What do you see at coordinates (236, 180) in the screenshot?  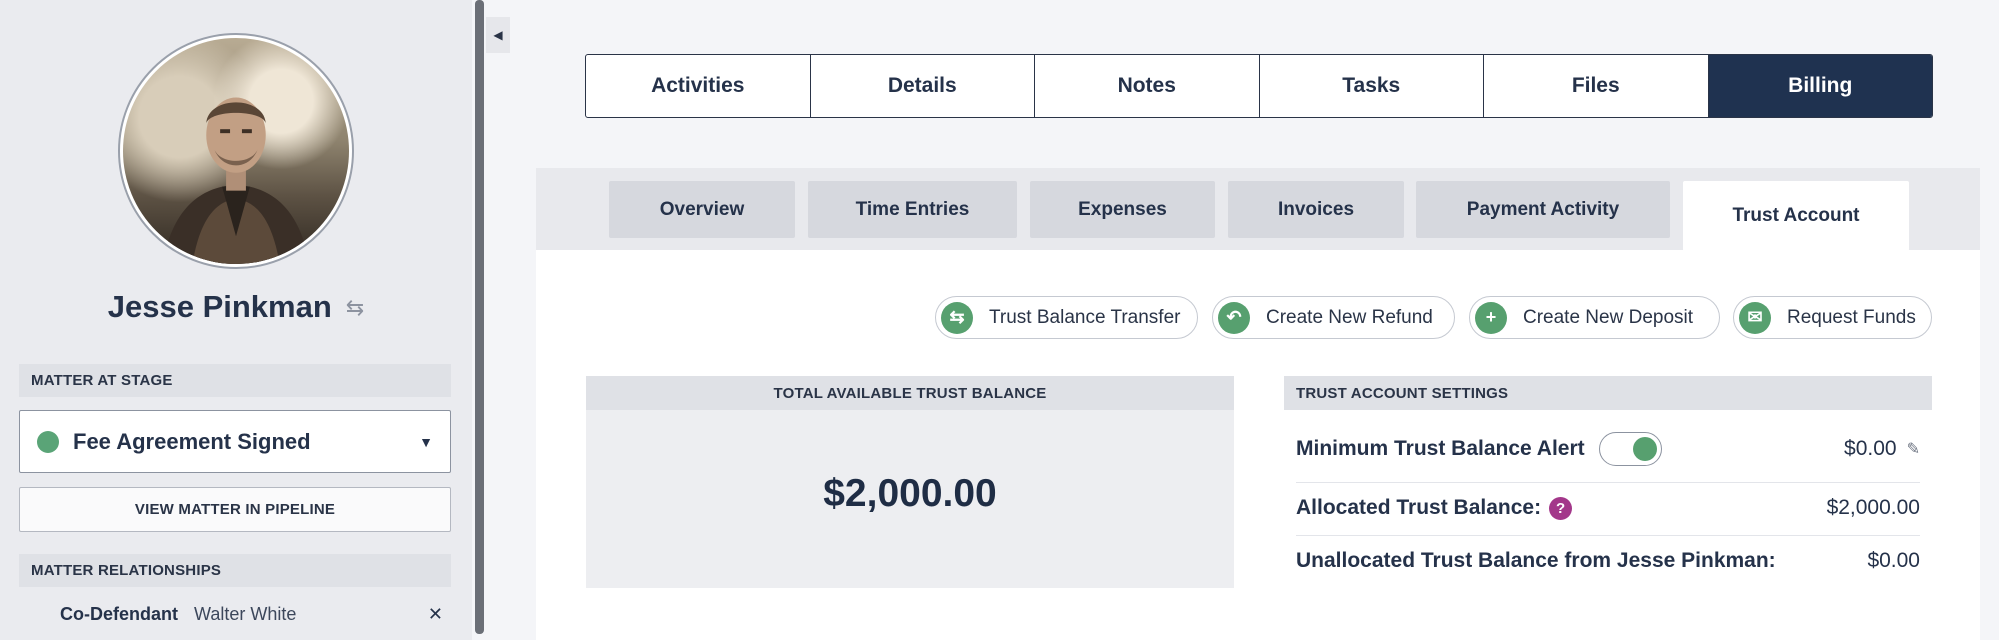 I see `person-photo-illustration` at bounding box center [236, 180].